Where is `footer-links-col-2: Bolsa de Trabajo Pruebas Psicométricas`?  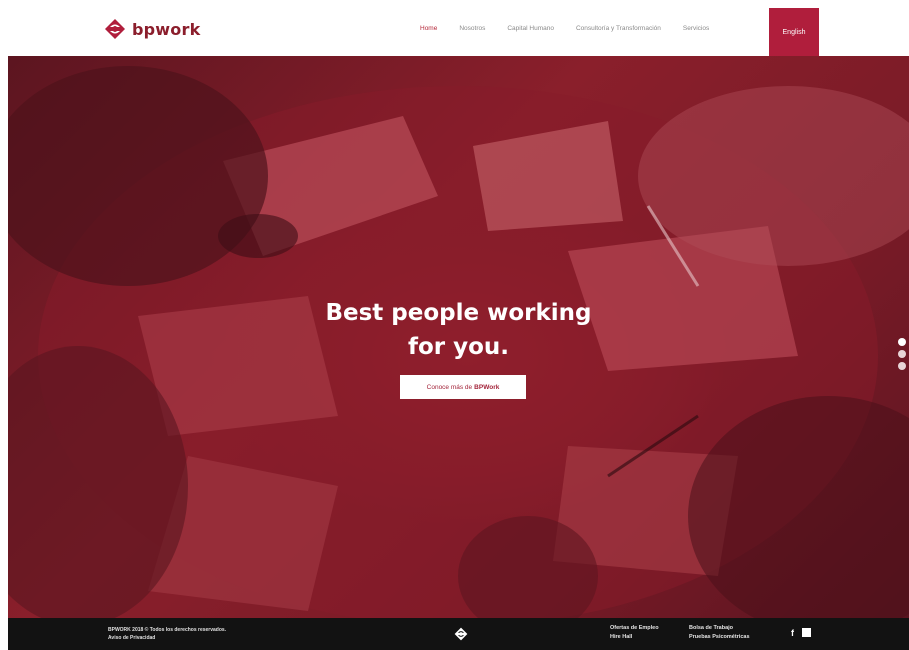
footer-links-col-2: Bolsa de Trabajo Pruebas Psicométricas is located at coordinates (719, 633).